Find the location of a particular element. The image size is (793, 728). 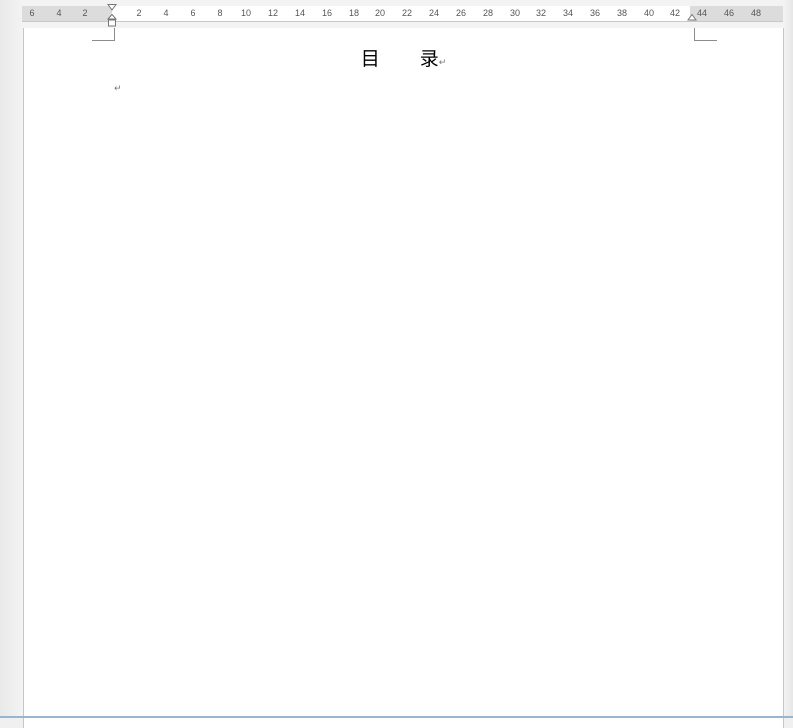

ruler-tick: 14 is located at coordinates (300, 13).